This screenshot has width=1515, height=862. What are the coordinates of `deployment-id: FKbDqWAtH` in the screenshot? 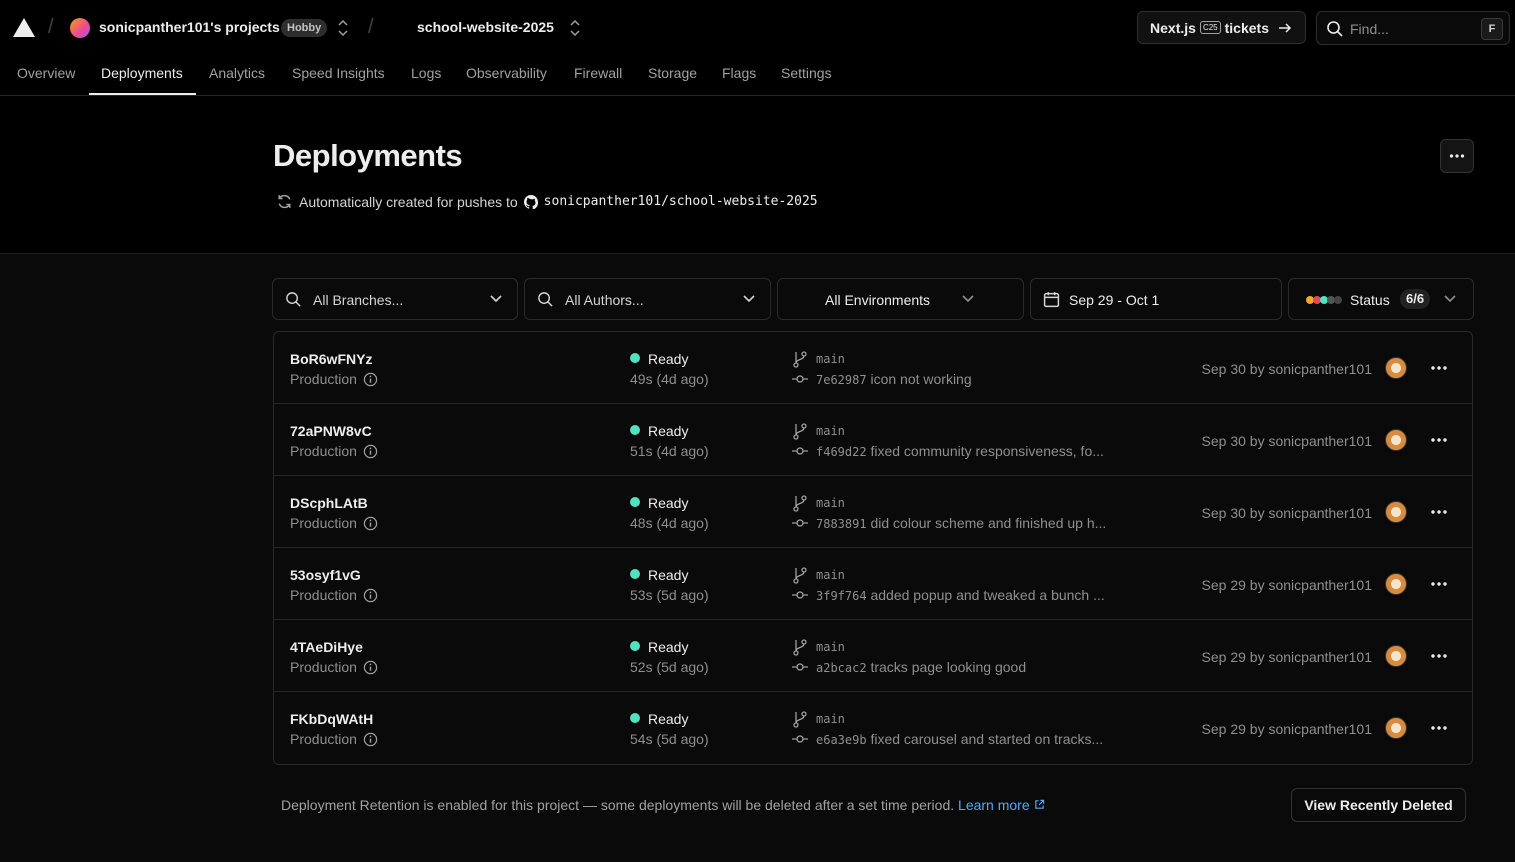 It's located at (331, 719).